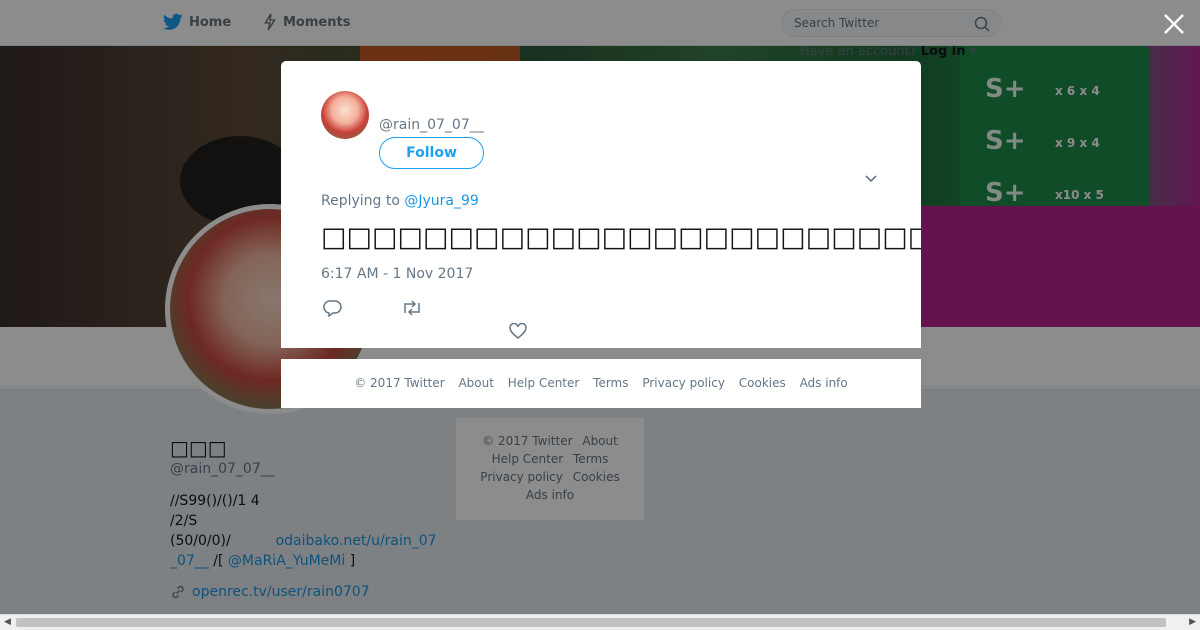 This screenshot has width=1200, height=630. Describe the element at coordinates (397, 274) in the screenshot. I see `tweet-timestamp: 6:17 AM - 1 Nov 2017` at that location.